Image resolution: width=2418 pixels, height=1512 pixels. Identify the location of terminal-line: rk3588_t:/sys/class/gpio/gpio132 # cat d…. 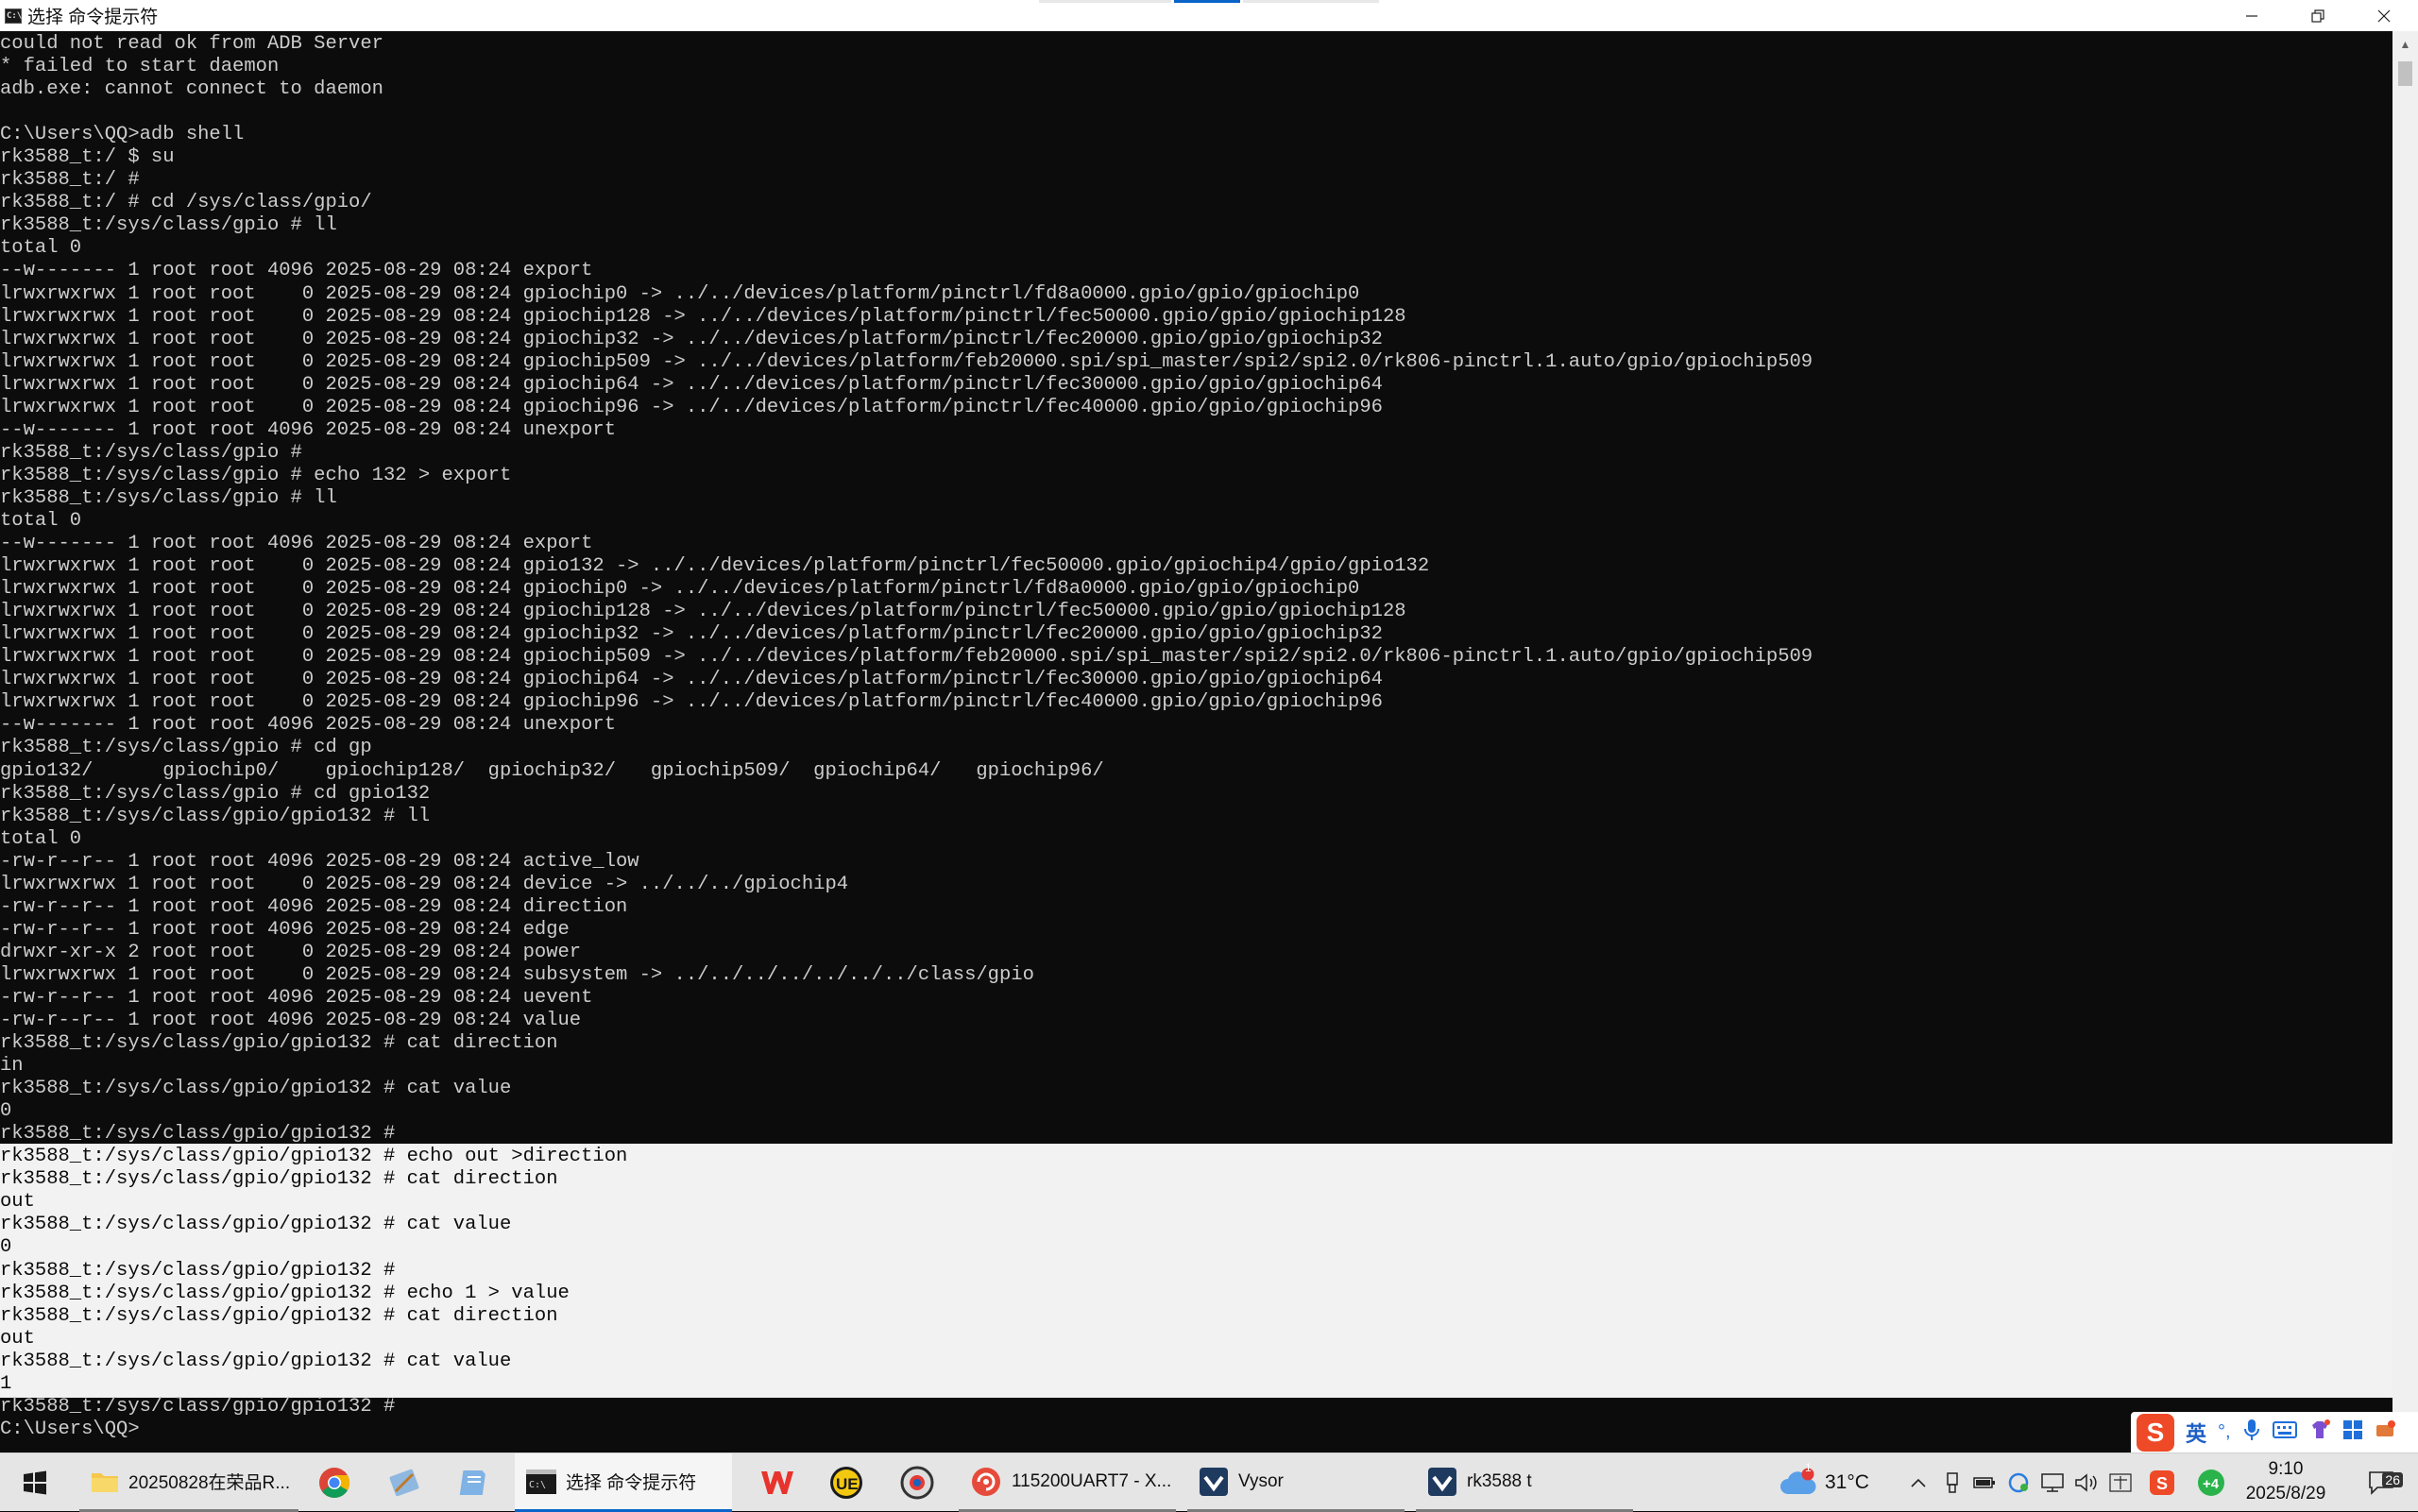
(279, 1315).